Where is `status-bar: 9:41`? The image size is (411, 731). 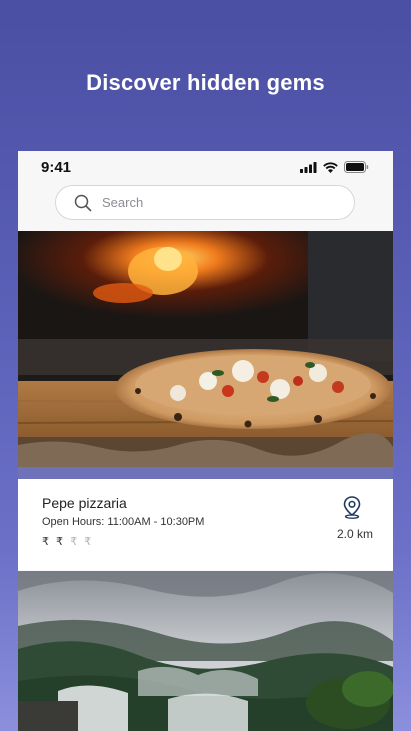
status-bar: 9:41 is located at coordinates (205, 167).